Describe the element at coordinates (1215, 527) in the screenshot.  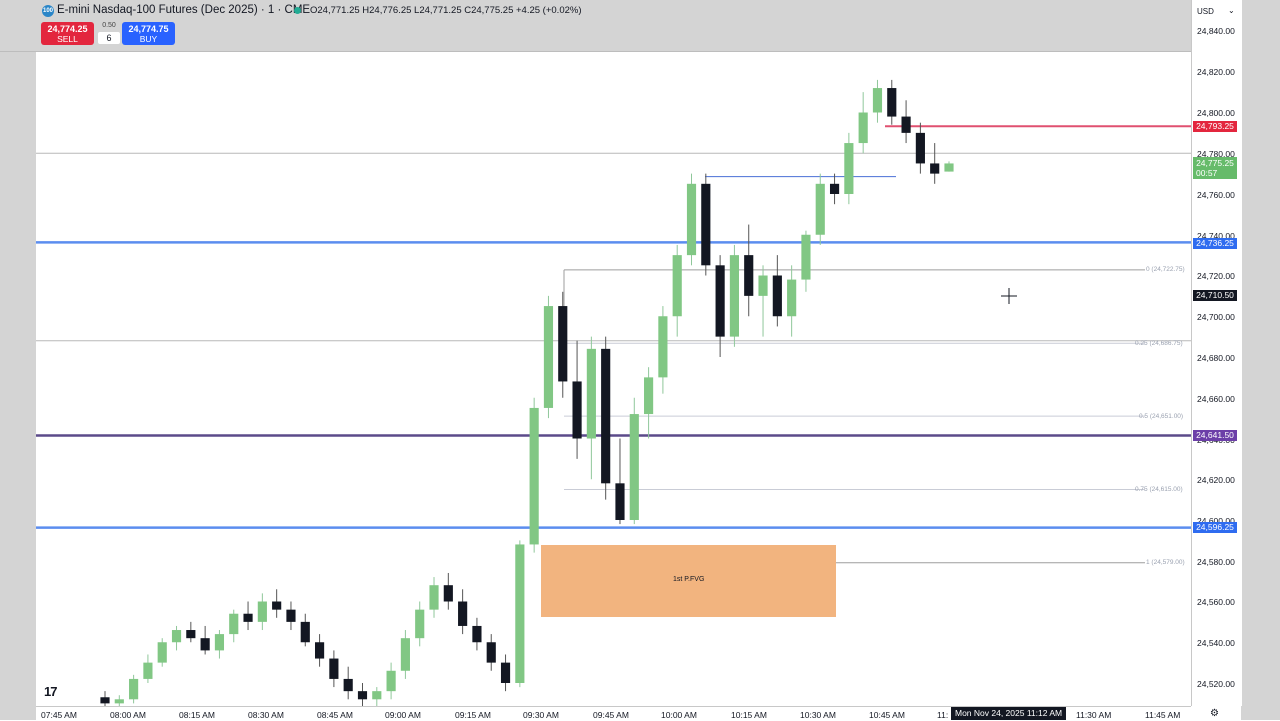
I see `blue-bottom-level-label: 24,596.25` at that location.